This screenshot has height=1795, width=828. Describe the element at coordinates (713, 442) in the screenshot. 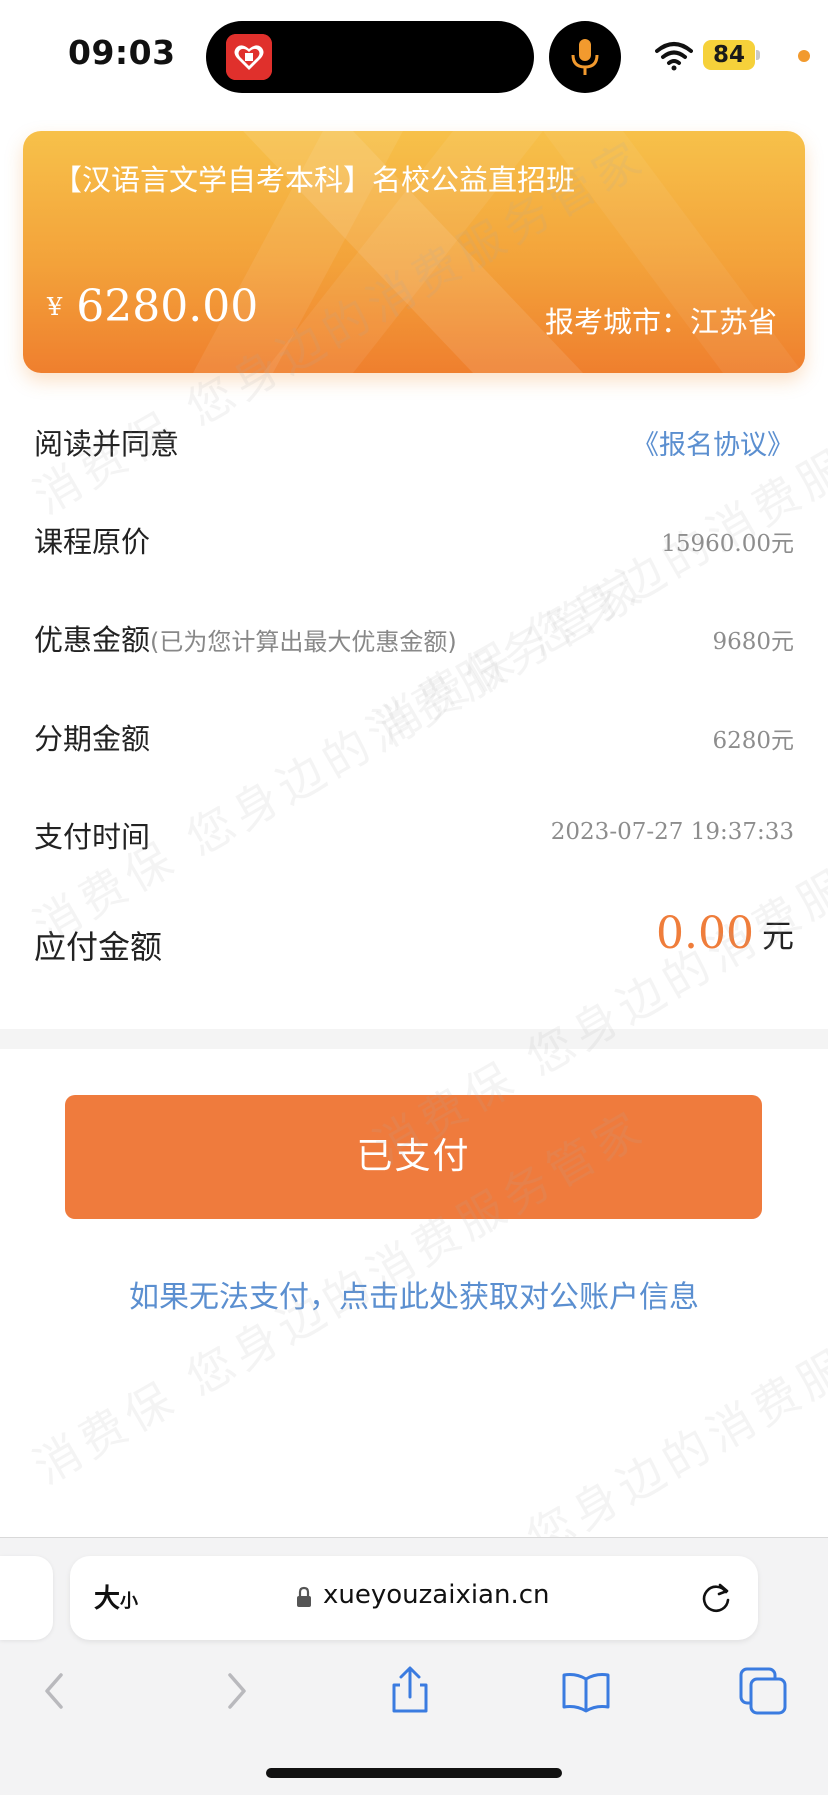

I see `agreement-link: 《报名协议》` at that location.